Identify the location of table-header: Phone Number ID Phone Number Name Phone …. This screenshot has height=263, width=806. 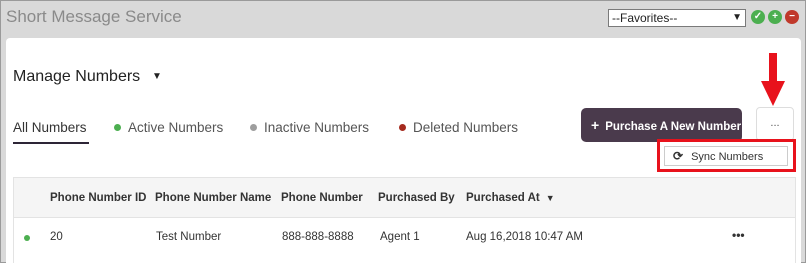
(404, 198).